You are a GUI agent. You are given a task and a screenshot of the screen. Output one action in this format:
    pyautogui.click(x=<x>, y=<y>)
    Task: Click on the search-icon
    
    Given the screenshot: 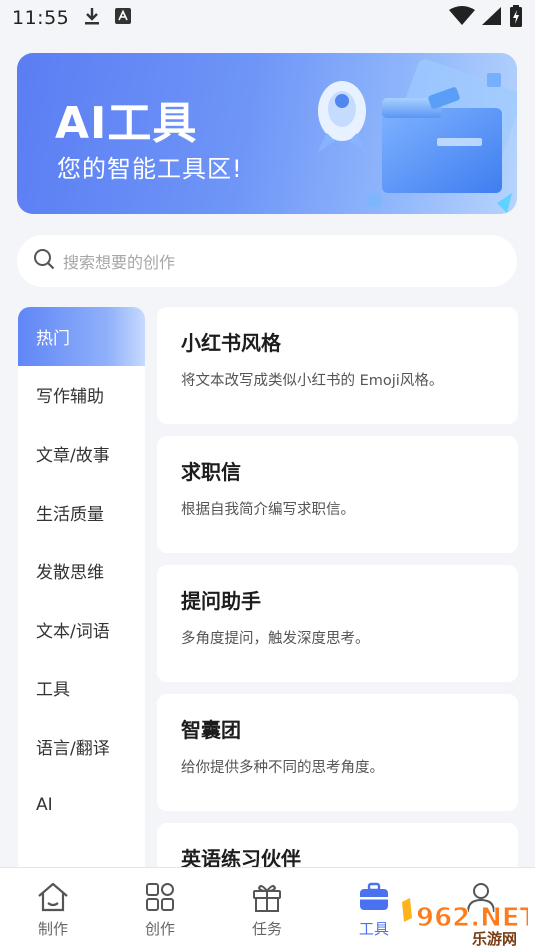 What is the action you would take?
    pyautogui.click(x=44, y=261)
    